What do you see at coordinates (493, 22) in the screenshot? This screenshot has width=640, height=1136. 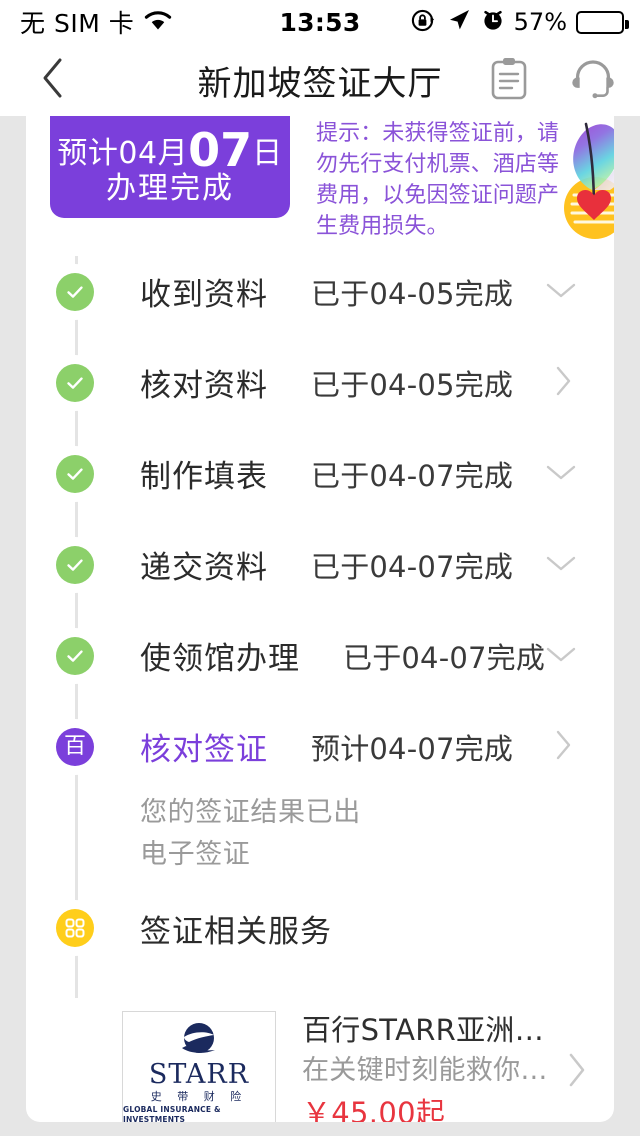 I see `alarm-clock-icon` at bounding box center [493, 22].